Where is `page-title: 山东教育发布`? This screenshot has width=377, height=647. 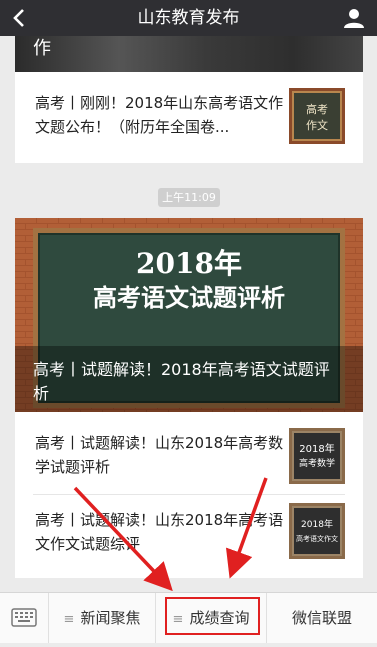
page-title: 山东教育发布 is located at coordinates (188, 18).